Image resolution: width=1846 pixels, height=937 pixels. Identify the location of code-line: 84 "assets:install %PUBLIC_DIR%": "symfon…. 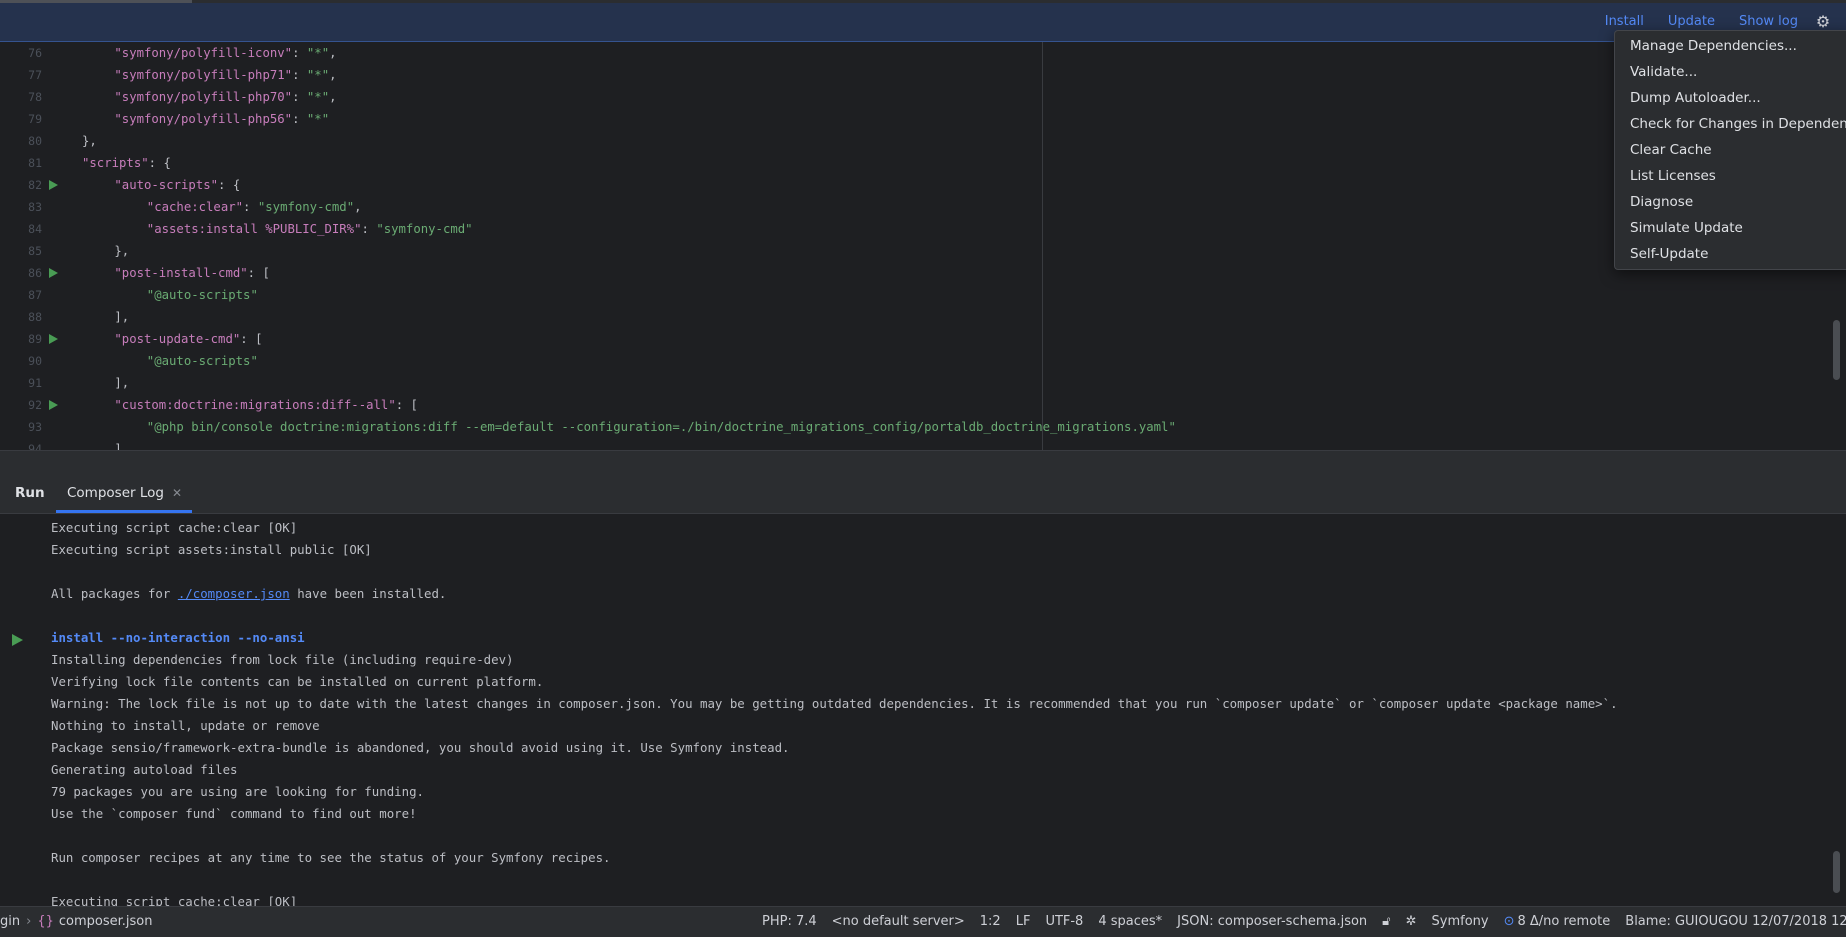
(920, 229).